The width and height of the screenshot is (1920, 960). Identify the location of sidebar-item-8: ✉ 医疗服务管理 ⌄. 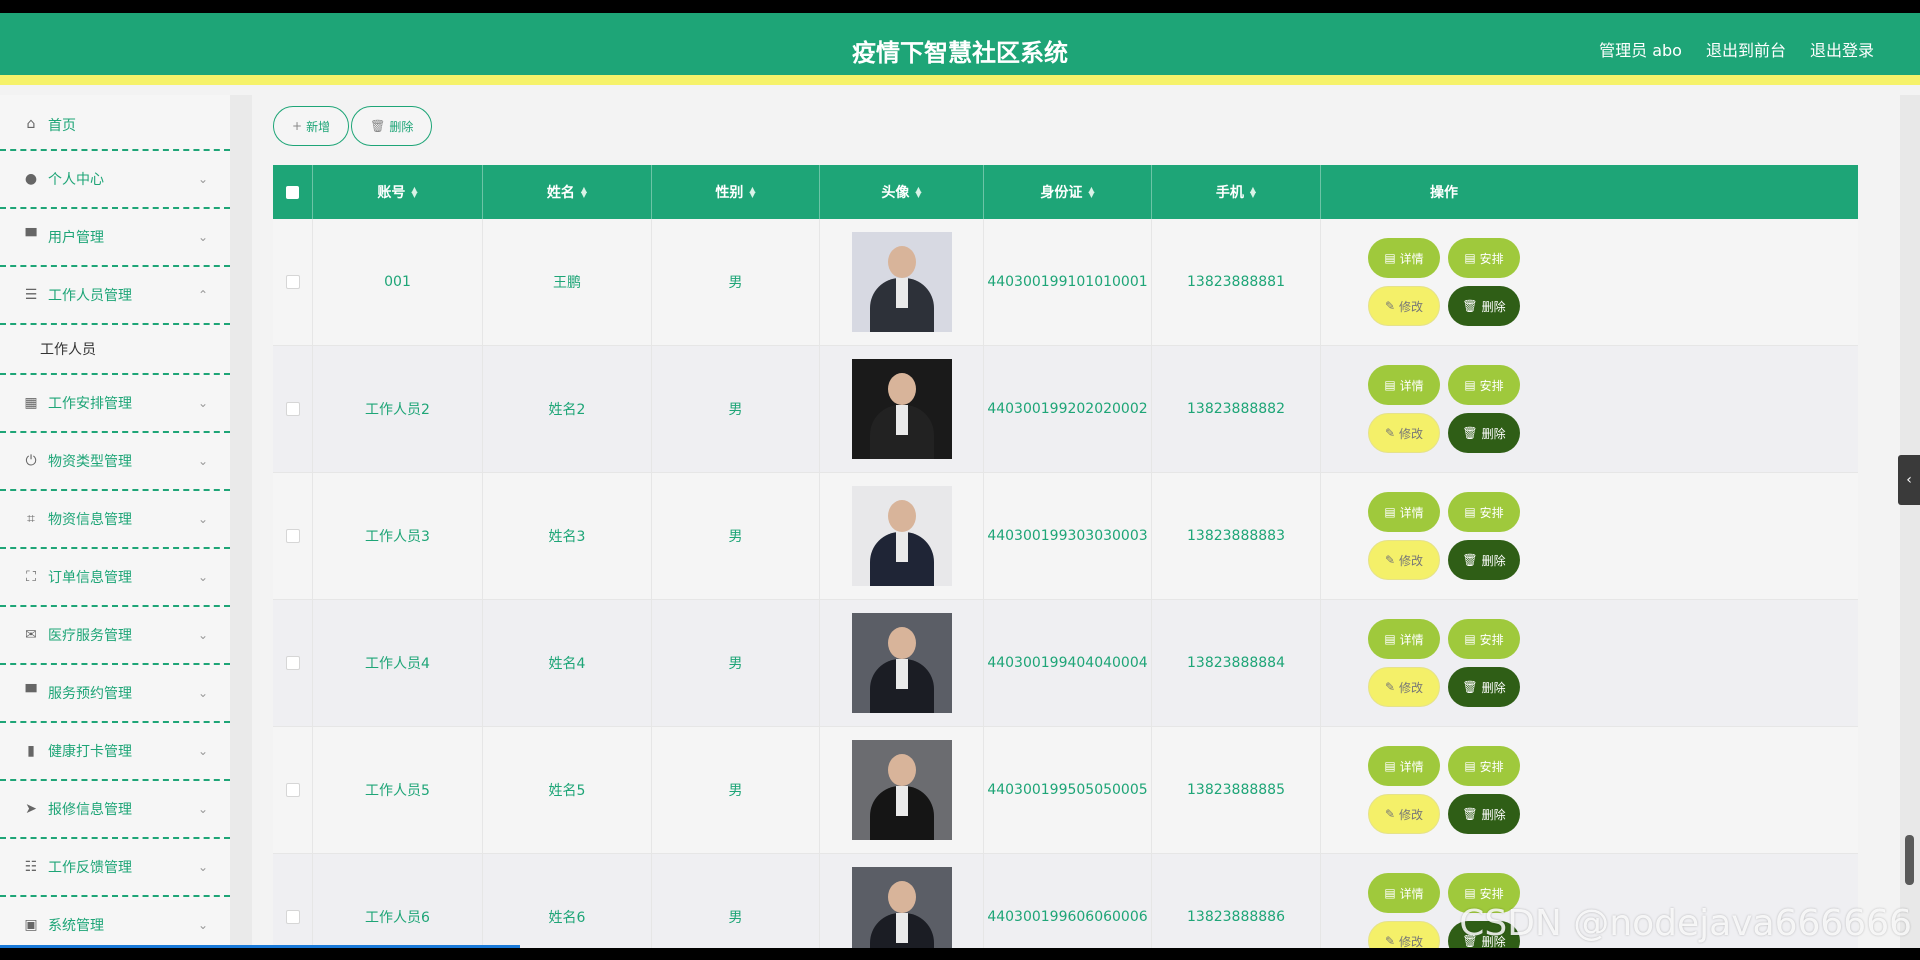
(115, 636).